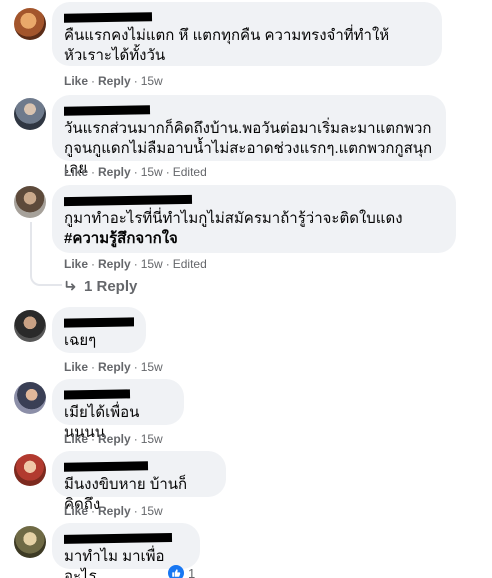  I want to click on comment-bubble: มาทำไม มาเพื่ออะไร, so click(126, 550).